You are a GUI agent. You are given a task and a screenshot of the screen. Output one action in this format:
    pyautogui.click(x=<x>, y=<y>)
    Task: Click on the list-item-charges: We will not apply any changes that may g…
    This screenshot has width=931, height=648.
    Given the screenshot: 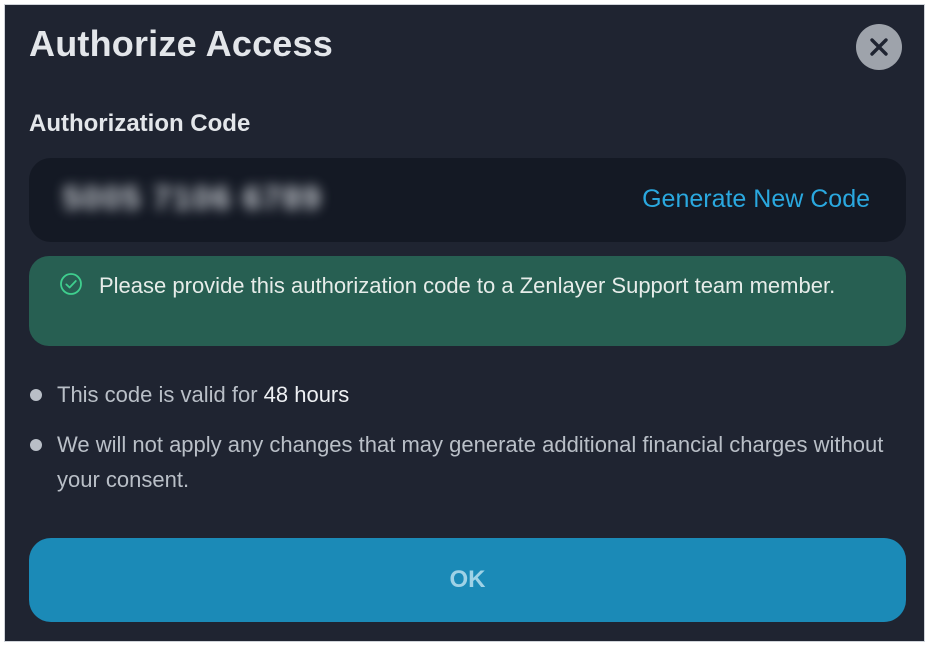 What is the action you would take?
    pyautogui.click(x=467, y=462)
    